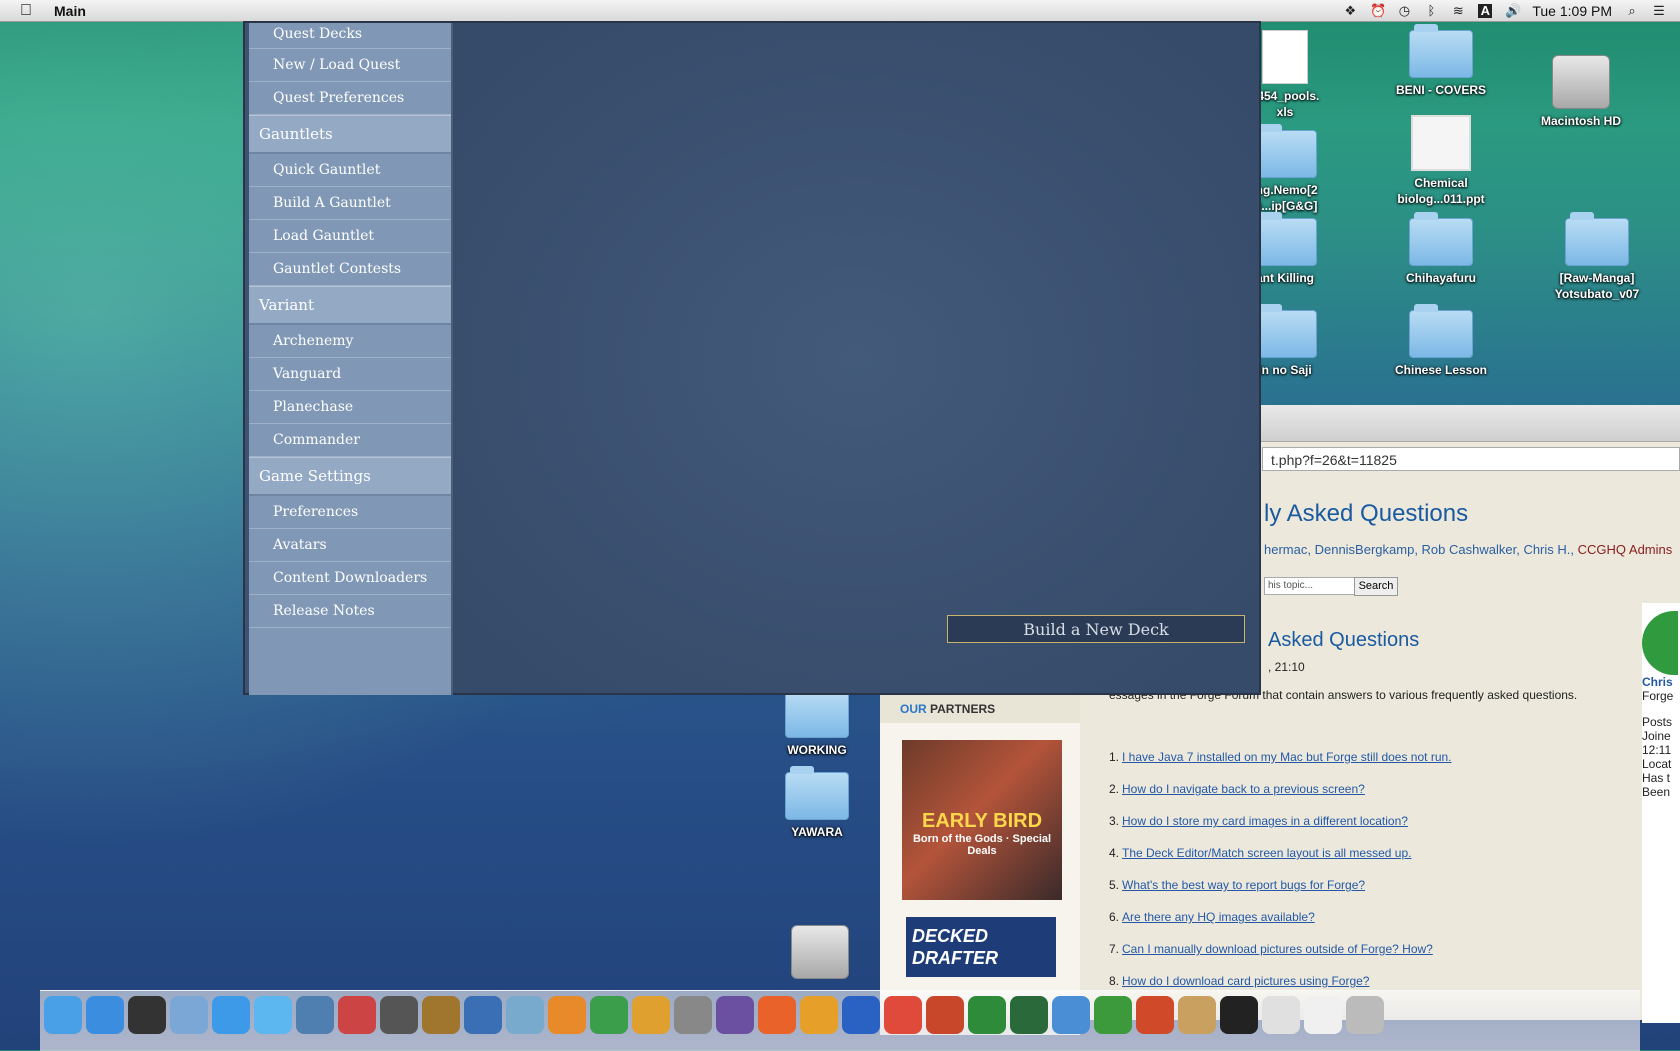  What do you see at coordinates (1218, 917) in the screenshot?
I see `faq-link: Are there any HQ images available?` at bounding box center [1218, 917].